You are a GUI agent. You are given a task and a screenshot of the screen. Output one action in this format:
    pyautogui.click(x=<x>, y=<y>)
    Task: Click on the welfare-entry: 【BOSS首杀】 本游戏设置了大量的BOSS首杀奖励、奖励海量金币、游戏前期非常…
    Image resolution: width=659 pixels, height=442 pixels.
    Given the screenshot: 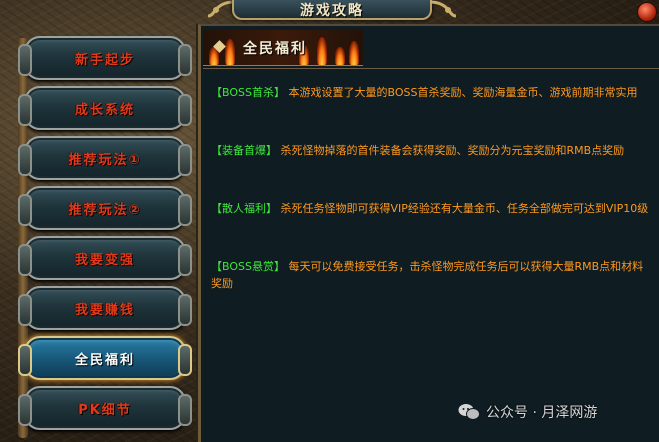 What is the action you would take?
    pyautogui.click(x=432, y=92)
    